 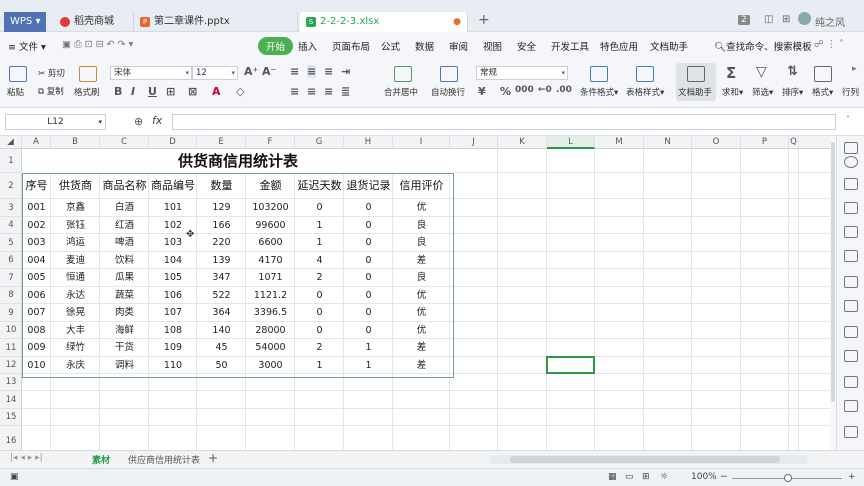 What do you see at coordinates (94, 22) in the screenshot?
I see `tab-store: 稻壳商城` at bounding box center [94, 22].